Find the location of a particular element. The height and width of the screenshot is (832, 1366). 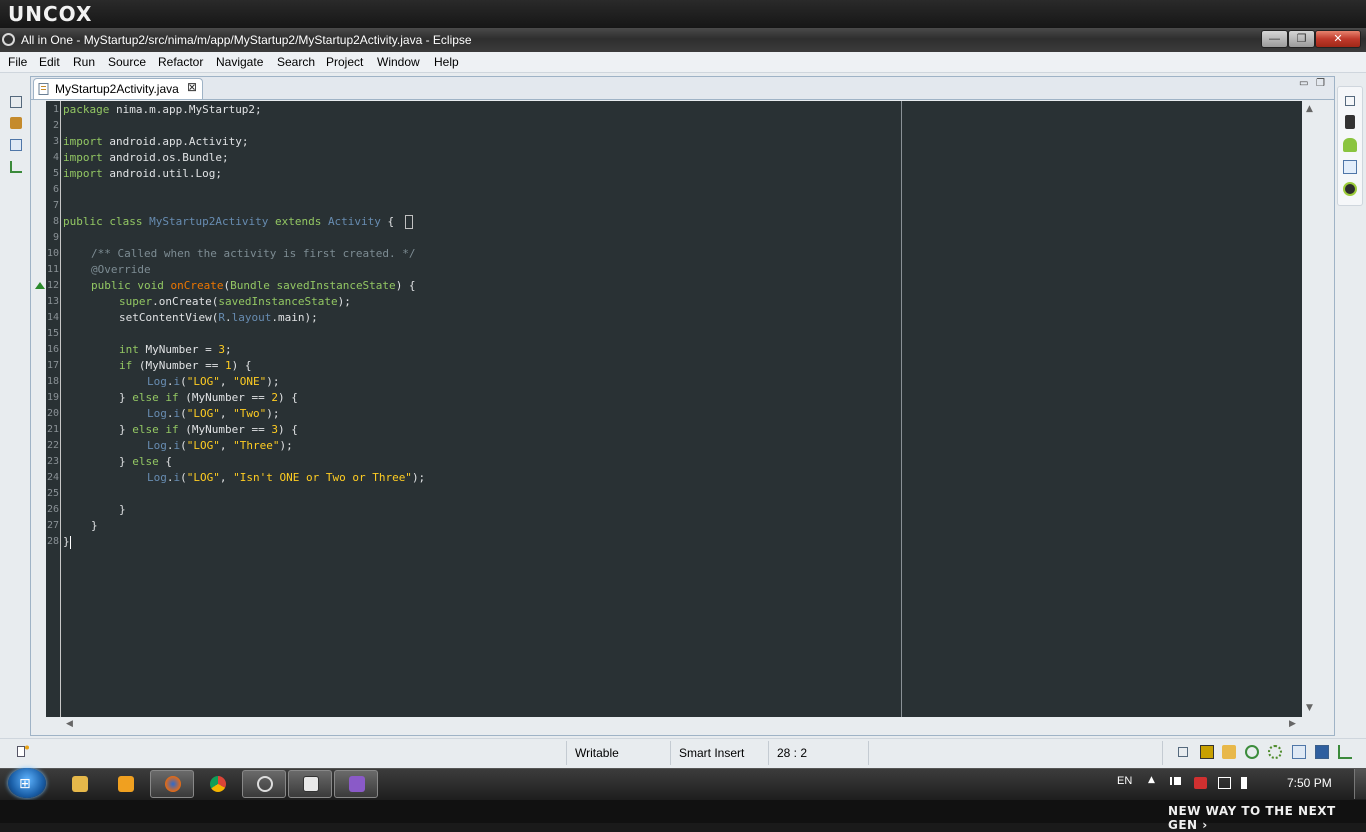

show-desktop-button is located at coordinates (1360, 784).